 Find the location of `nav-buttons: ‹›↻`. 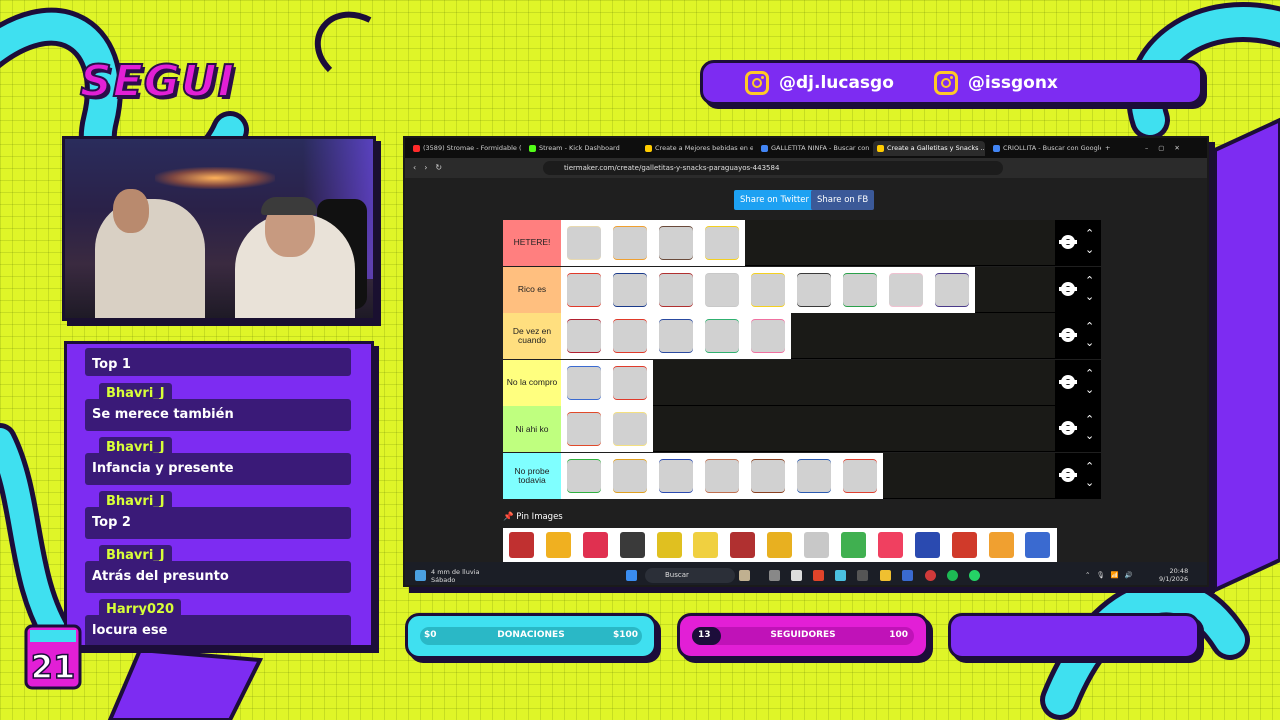

nav-buttons: ‹›↻ is located at coordinates (431, 167).